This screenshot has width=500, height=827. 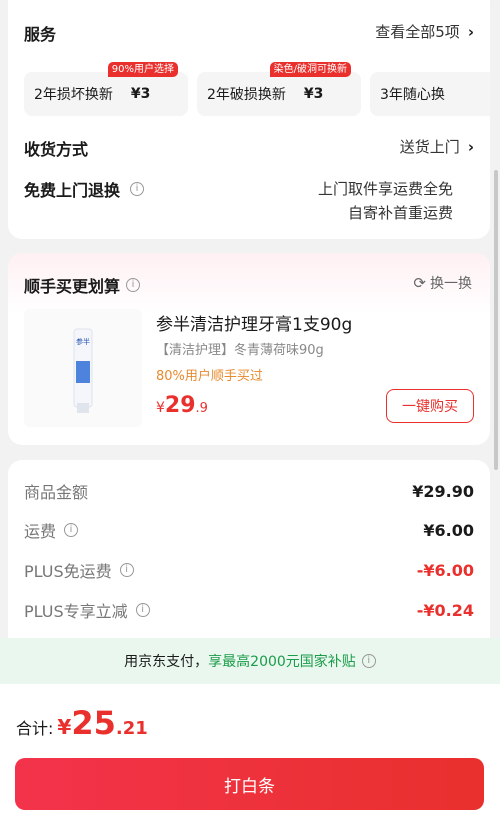 What do you see at coordinates (56, 149) in the screenshot?
I see `delivery-label: 收货方式` at bounding box center [56, 149].